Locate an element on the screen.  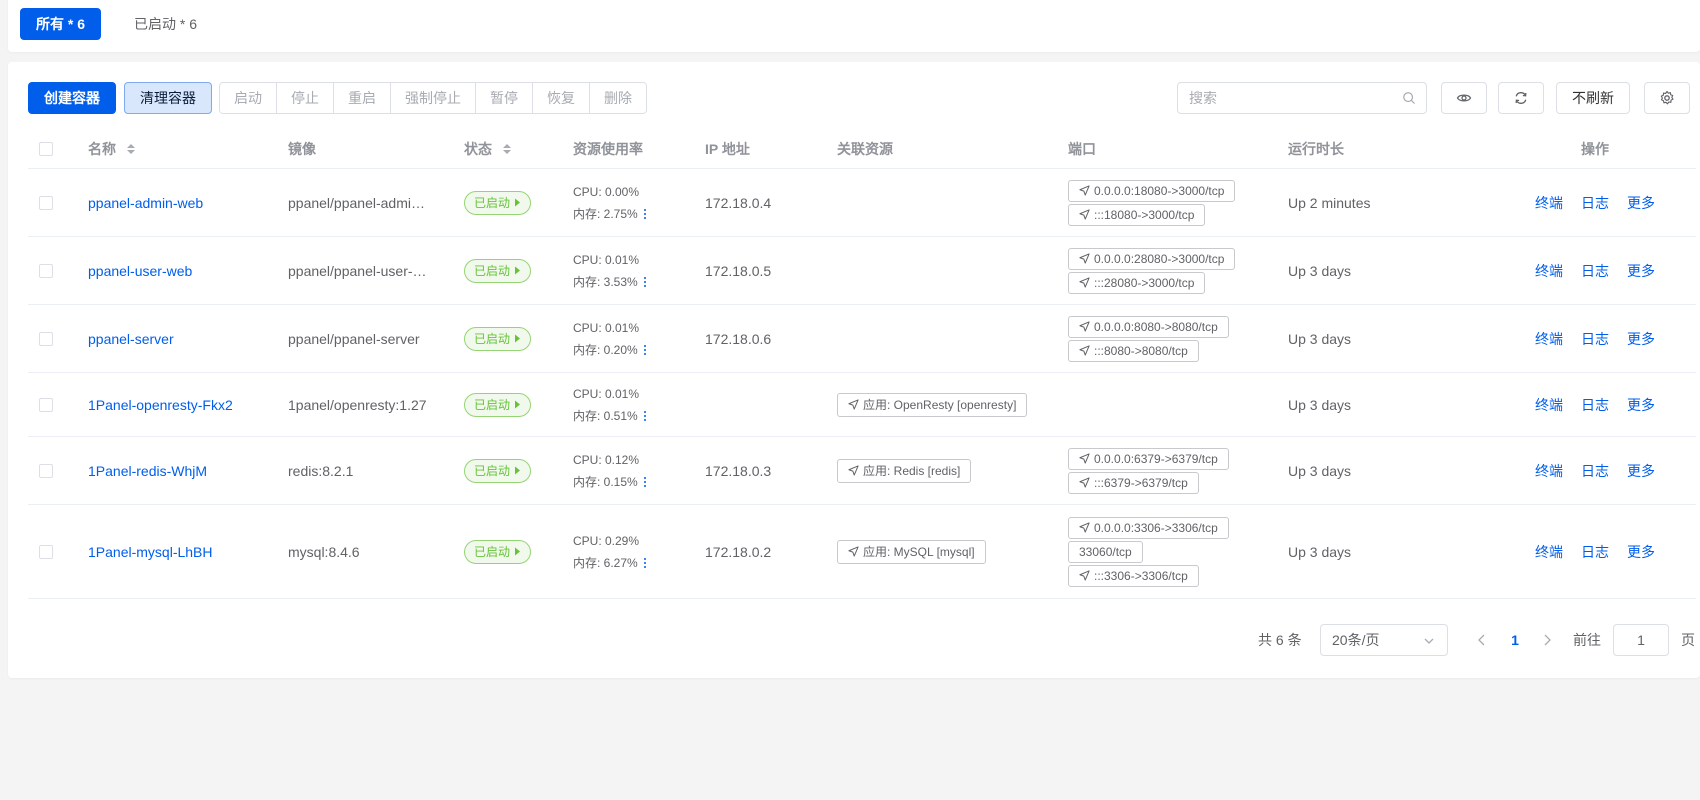
port-tag: 0.0.0.0:28080->3000/tcp is located at coordinates (1152, 258).